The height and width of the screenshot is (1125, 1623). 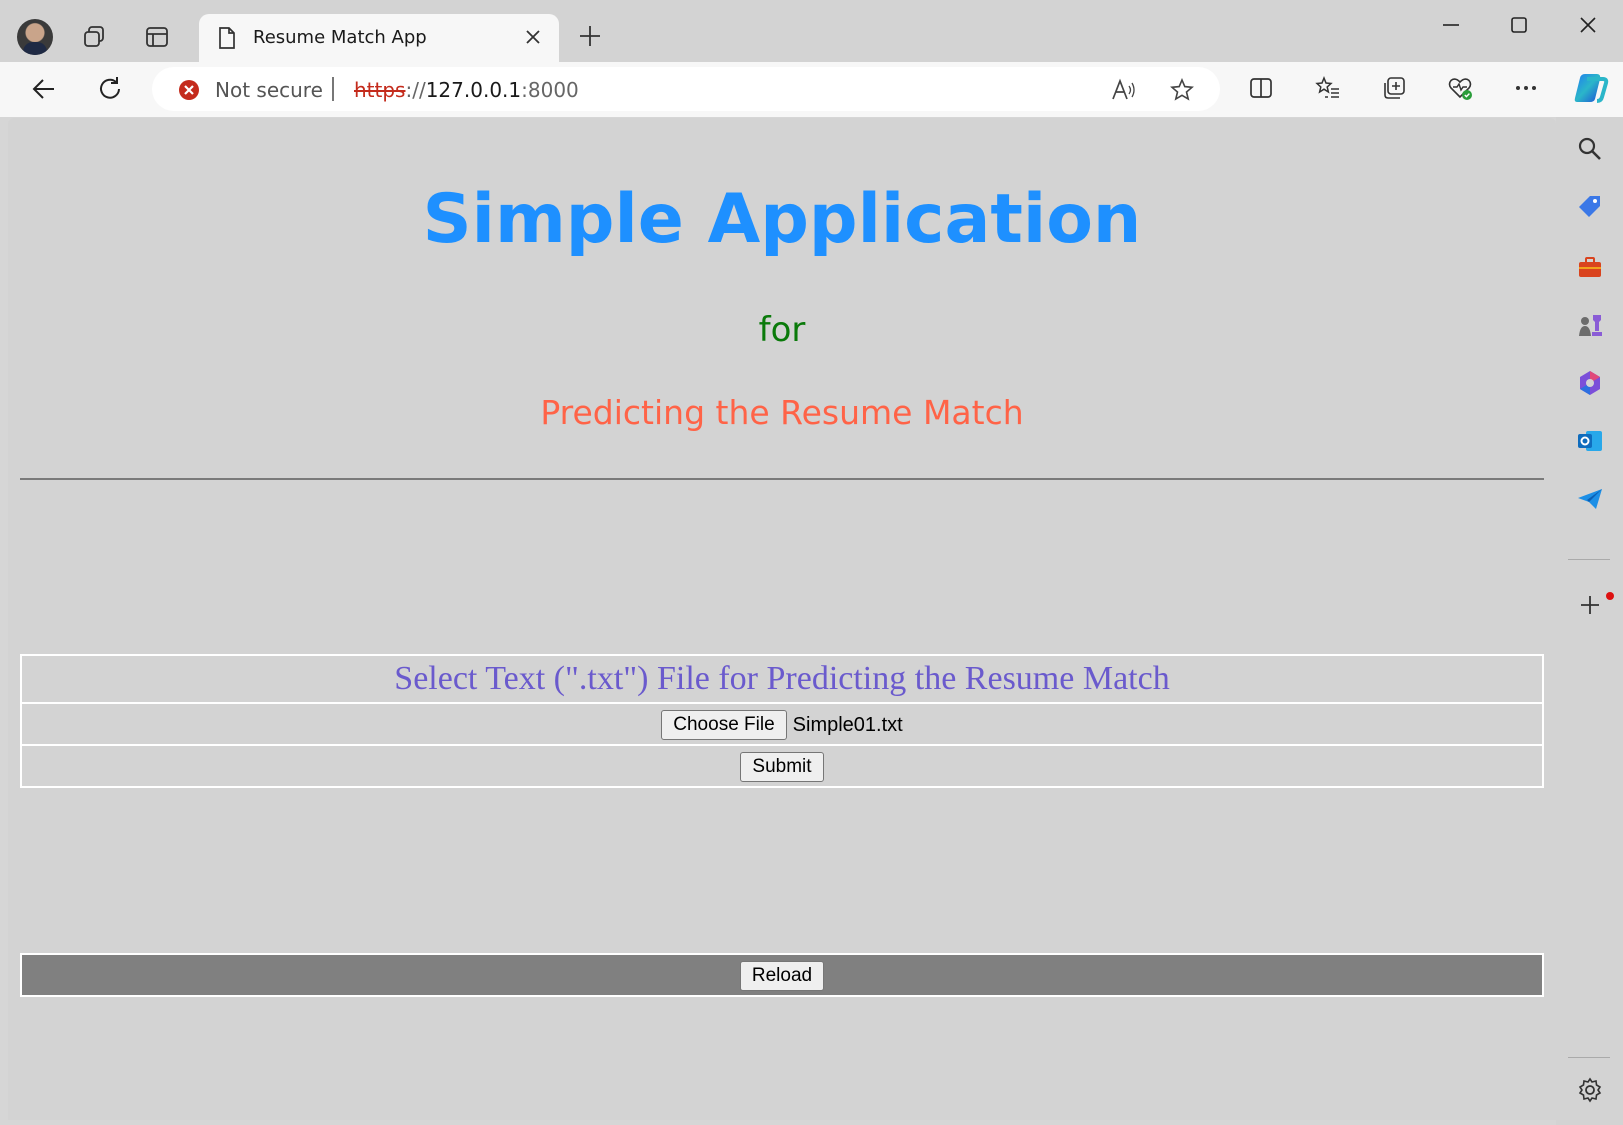 What do you see at coordinates (1590, 499) in the screenshot?
I see `send-icon` at bounding box center [1590, 499].